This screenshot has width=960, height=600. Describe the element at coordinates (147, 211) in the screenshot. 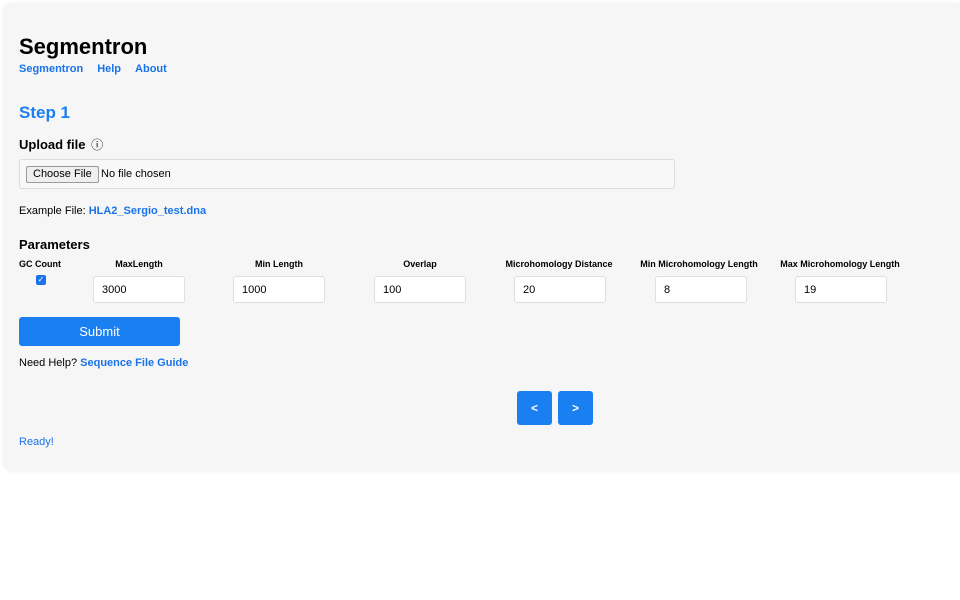

I see `example-file-link: HLA2_Sergio_test.dna` at that location.